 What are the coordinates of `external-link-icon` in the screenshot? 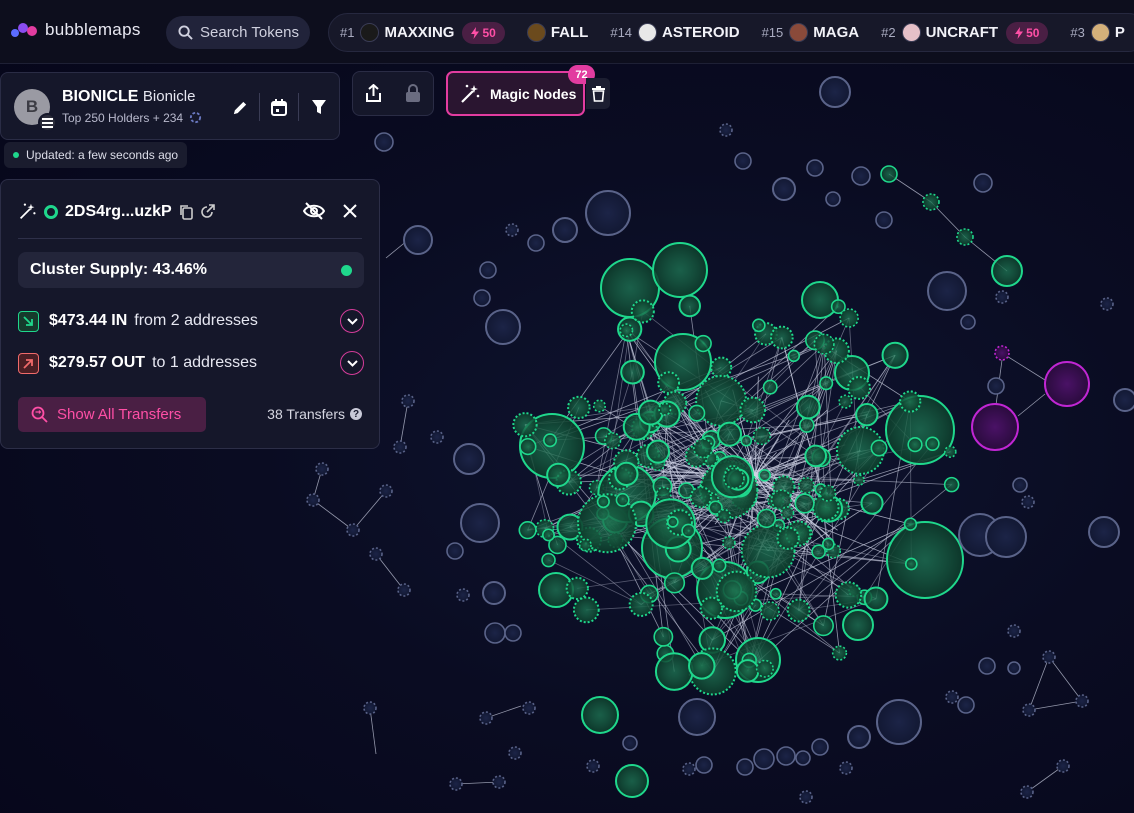 It's located at (207, 211).